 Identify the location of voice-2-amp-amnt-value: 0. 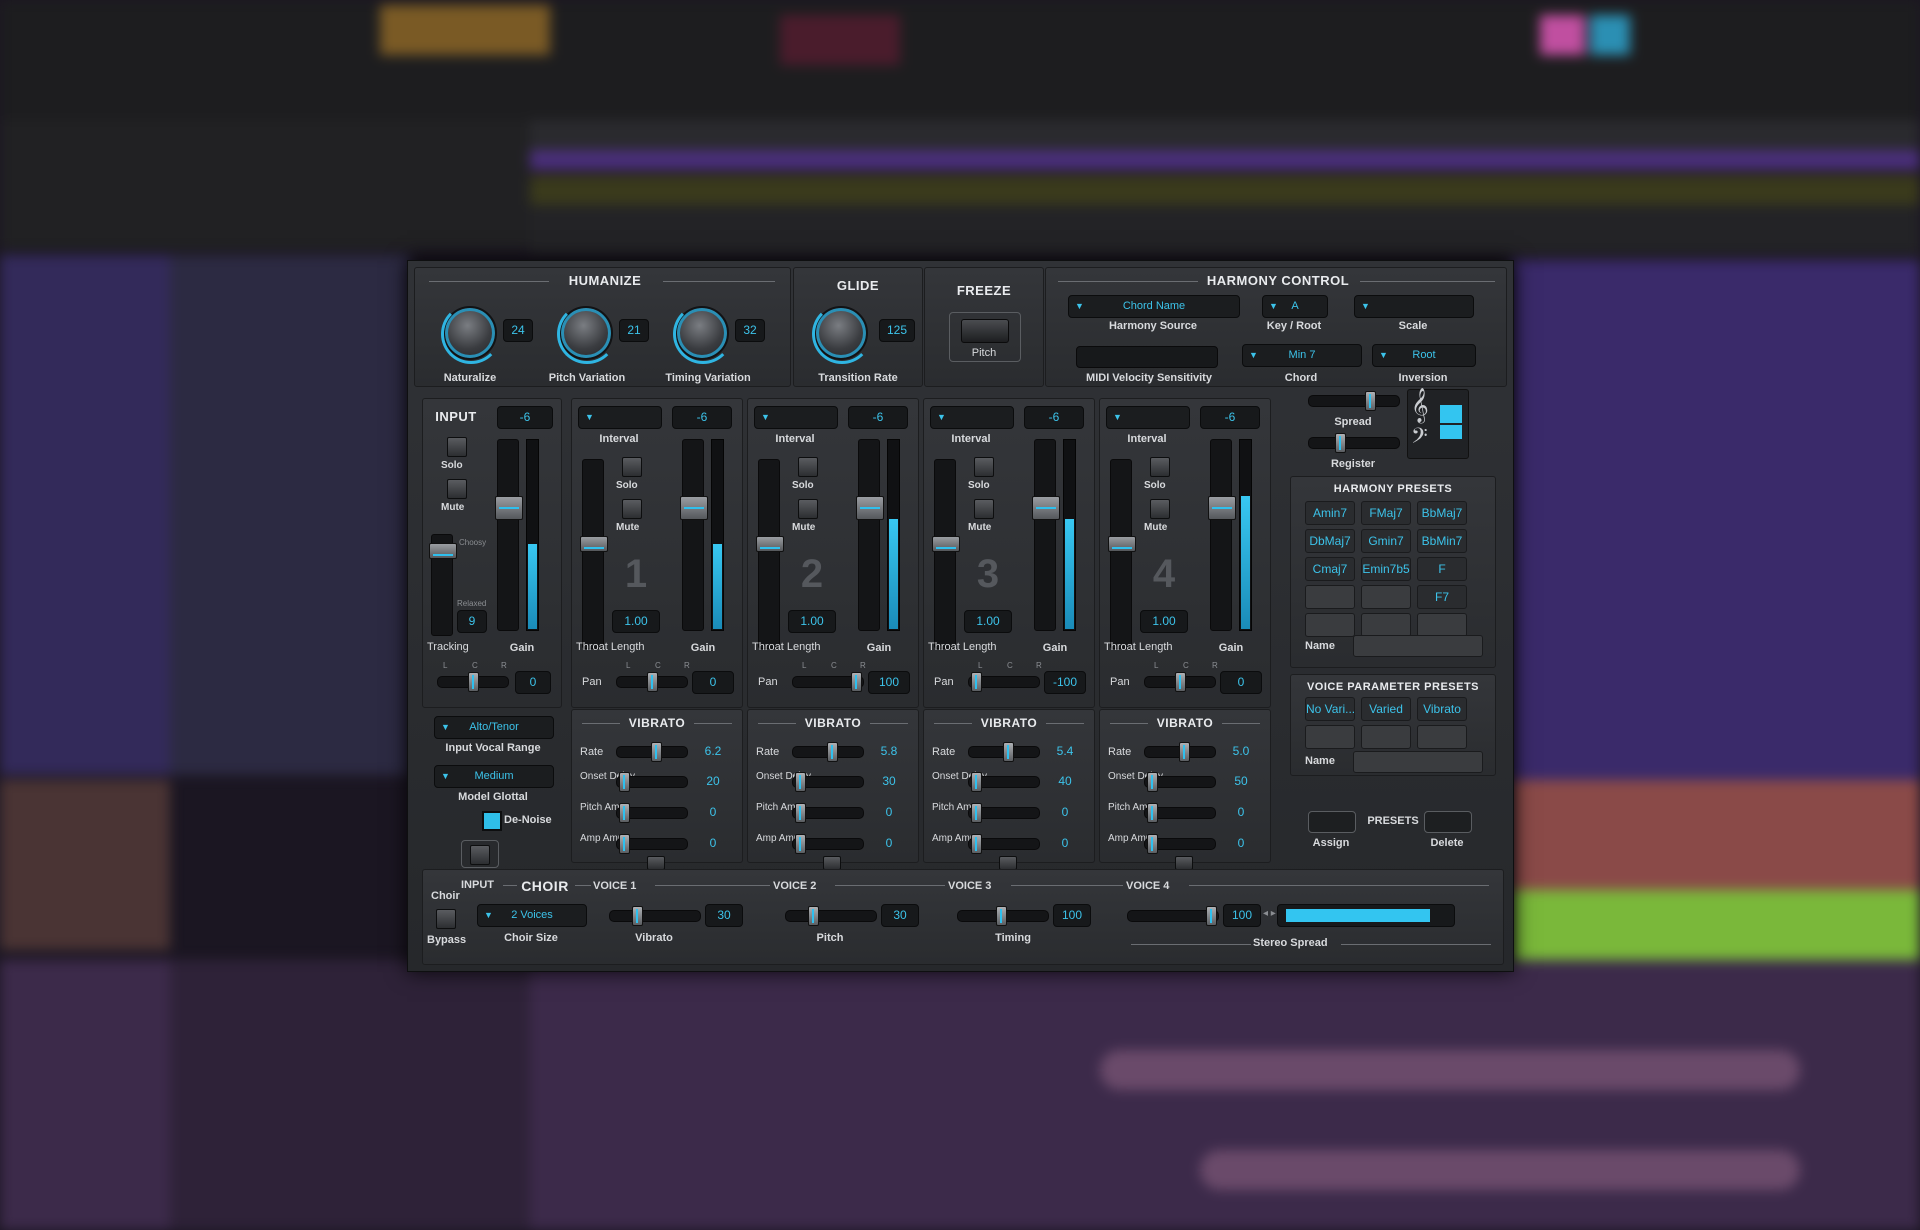
(889, 843).